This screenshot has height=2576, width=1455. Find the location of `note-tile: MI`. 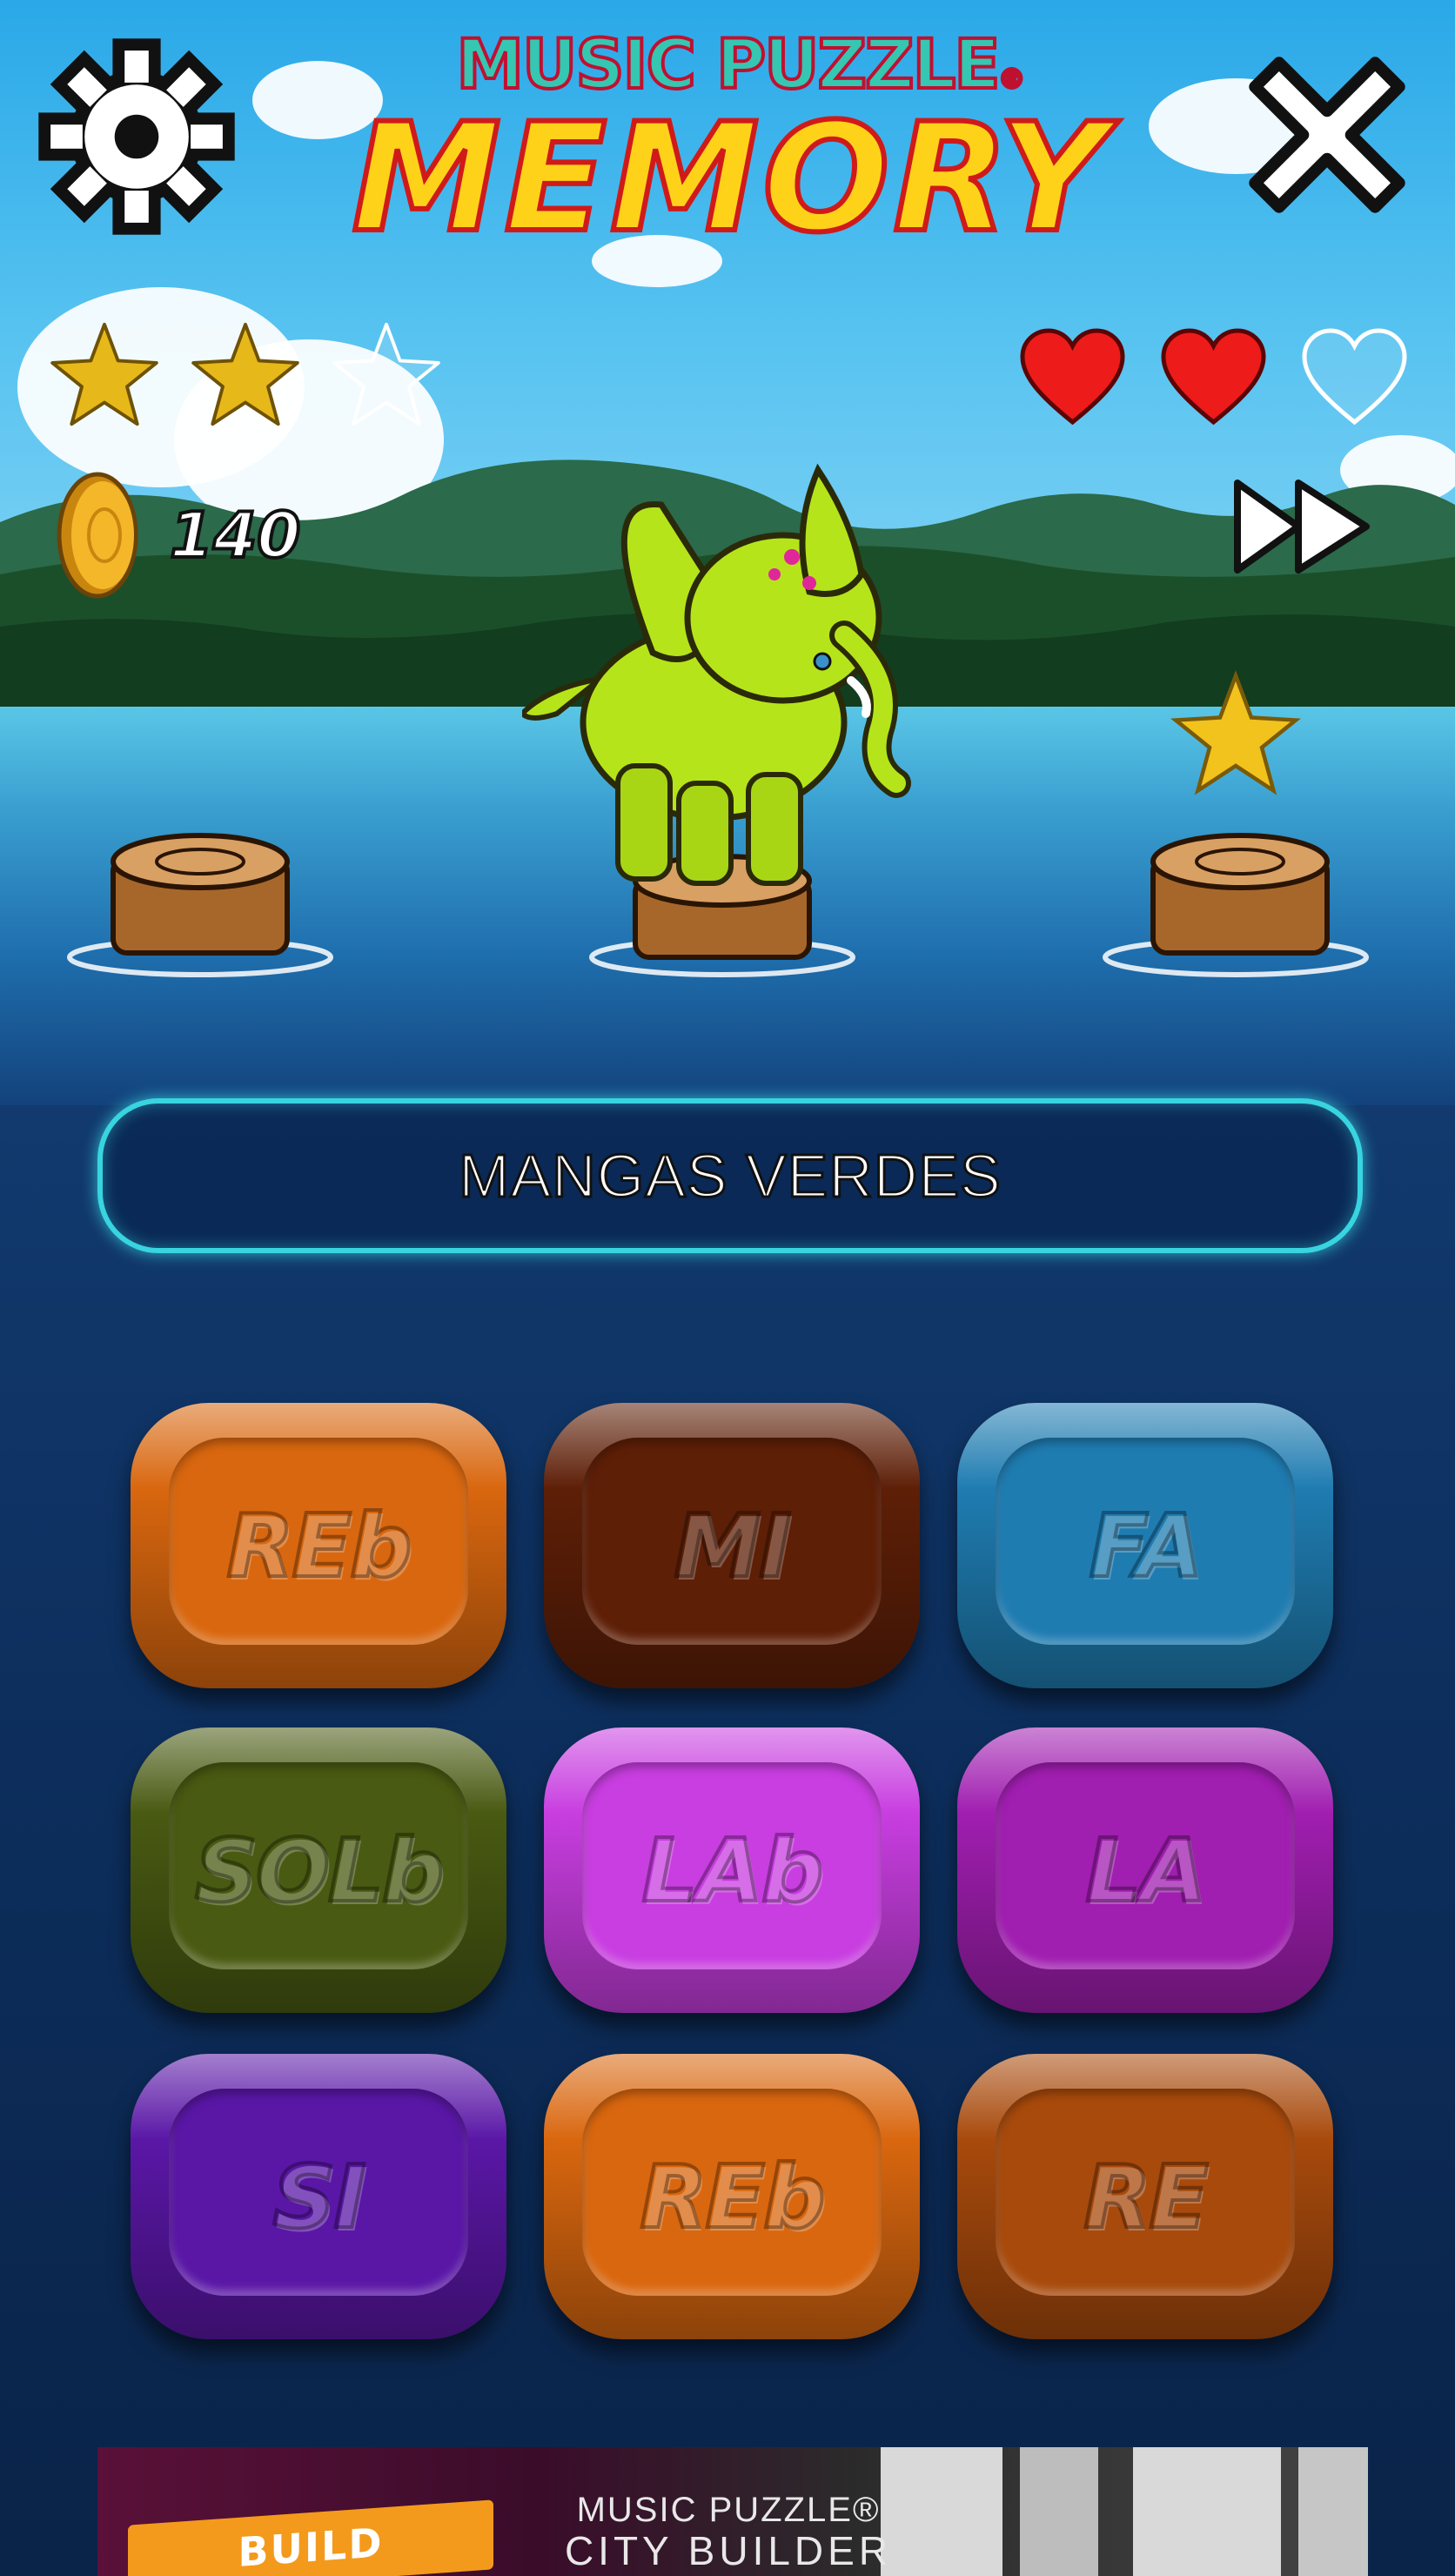

note-tile: MI is located at coordinates (732, 1546).